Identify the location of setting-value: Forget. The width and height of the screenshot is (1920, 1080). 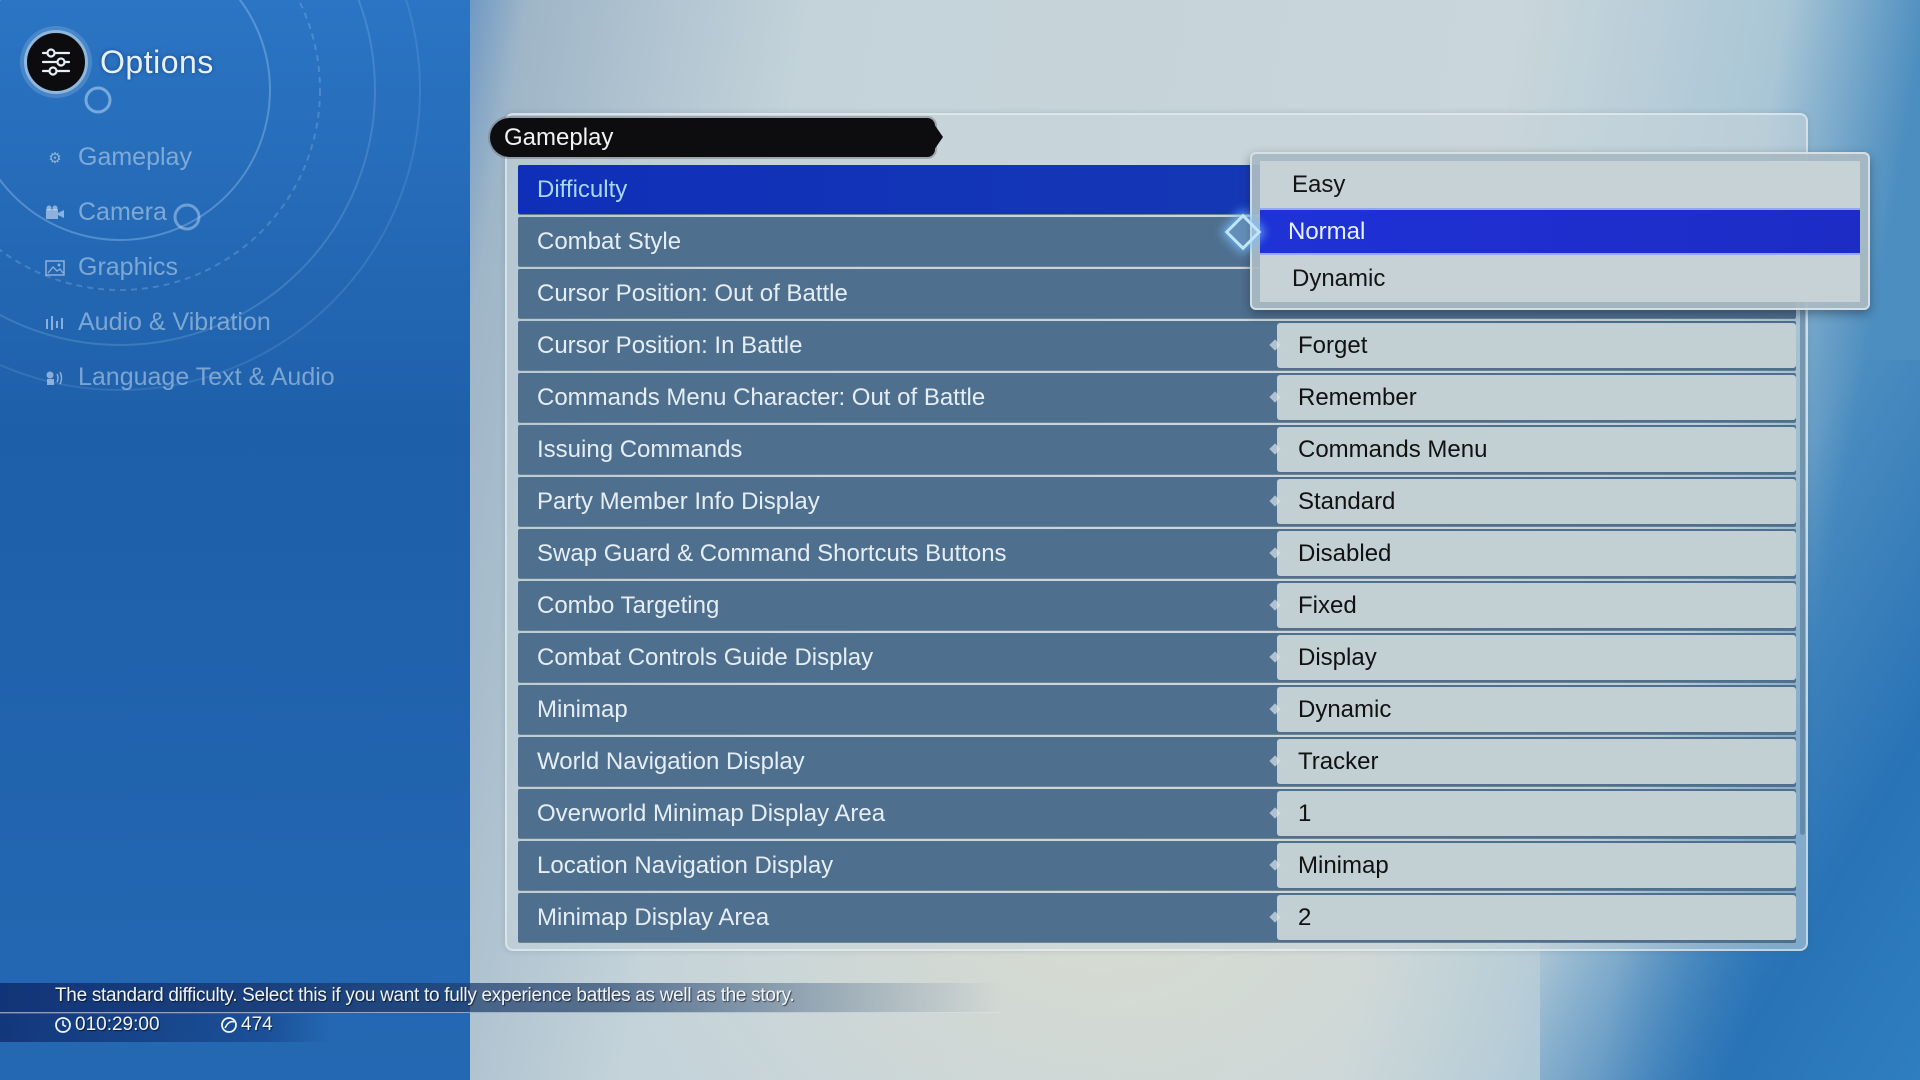
(1536, 345).